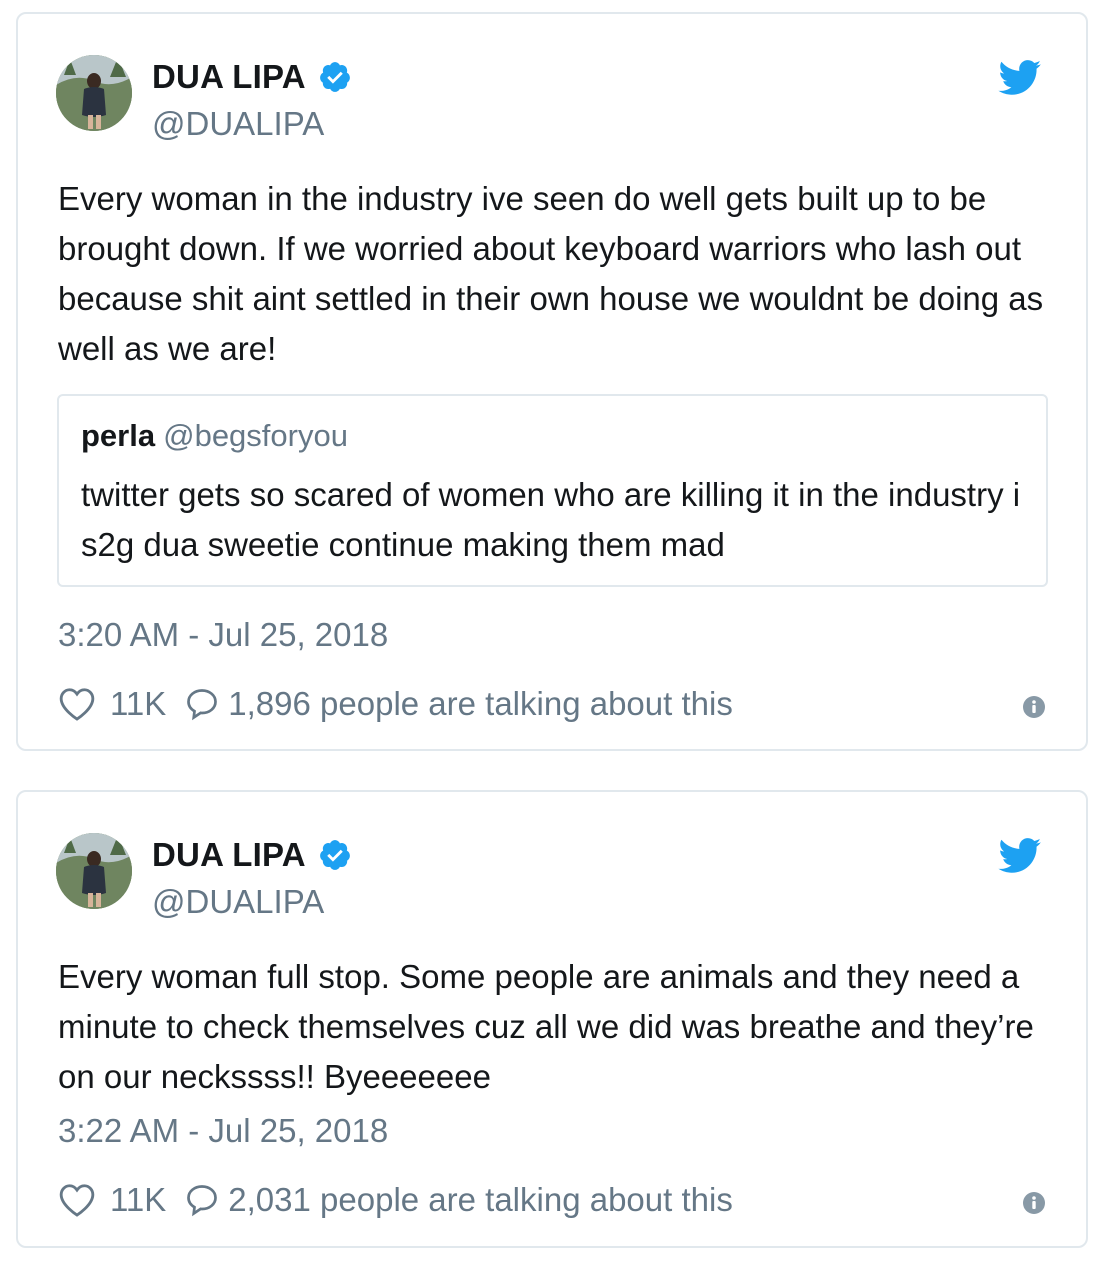 Image resolution: width=1110 pixels, height=1264 pixels. What do you see at coordinates (255, 435) in the screenshot?
I see `quoted-author-handle: @begsforyou` at bounding box center [255, 435].